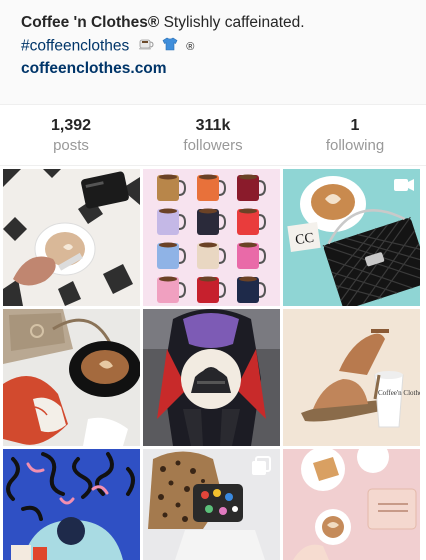  I want to click on post-latte-clutch-tiles, so click(71, 237).